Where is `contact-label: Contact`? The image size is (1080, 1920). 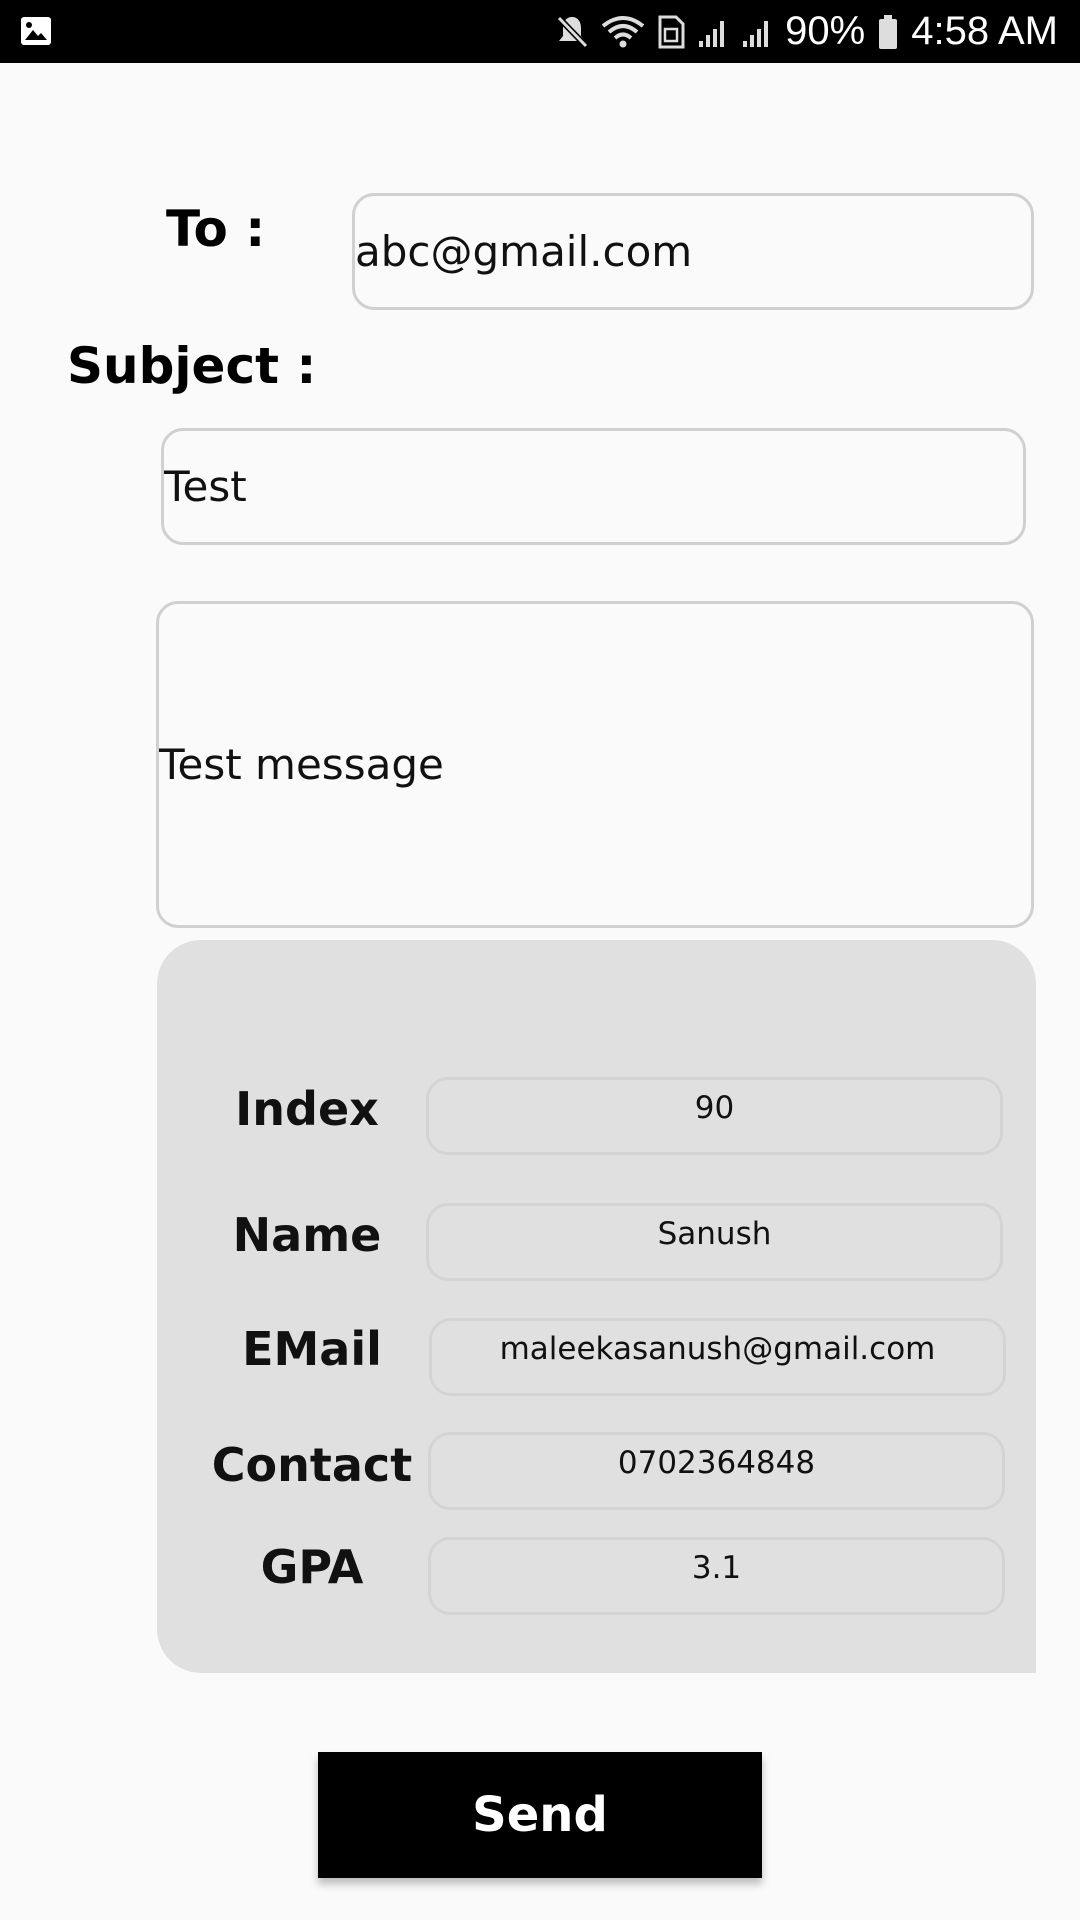
contact-label: Contact is located at coordinates (312, 1465).